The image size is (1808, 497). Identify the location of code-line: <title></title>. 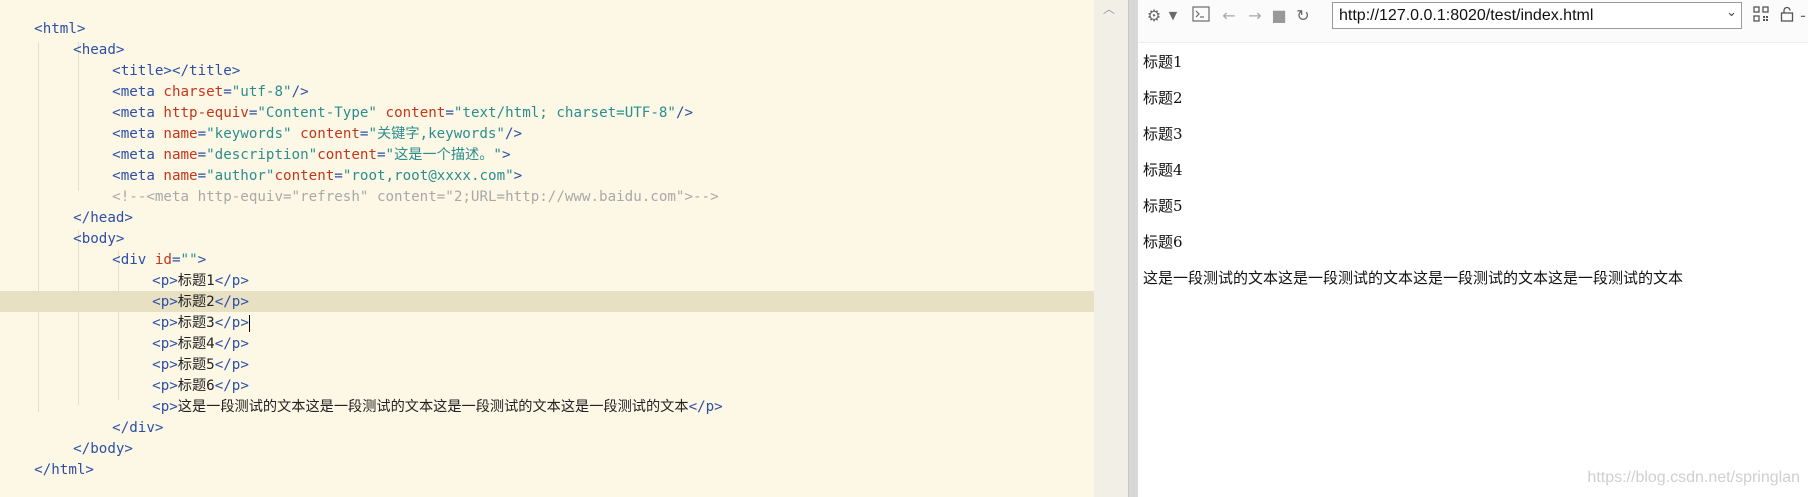
(159, 59).